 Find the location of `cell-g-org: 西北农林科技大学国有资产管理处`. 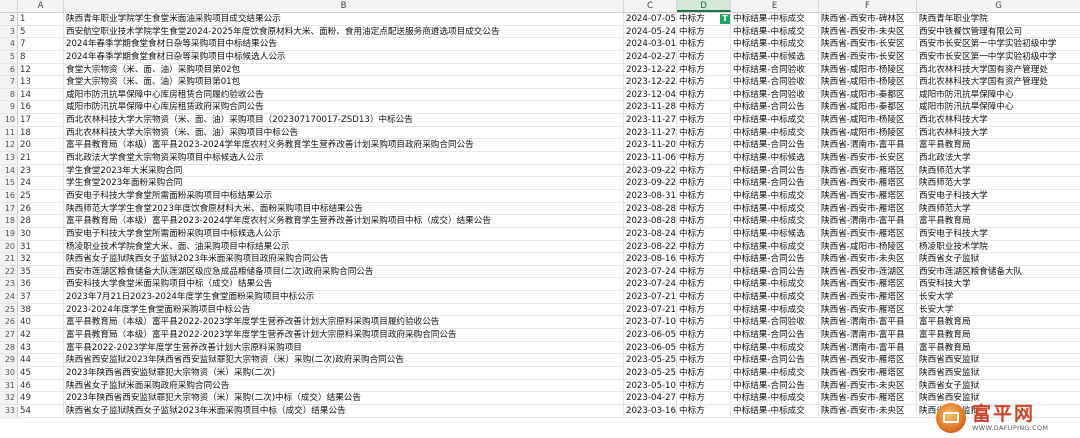

cell-g-org: 西北农林科技大学国有资产管理处 is located at coordinates (998, 70).